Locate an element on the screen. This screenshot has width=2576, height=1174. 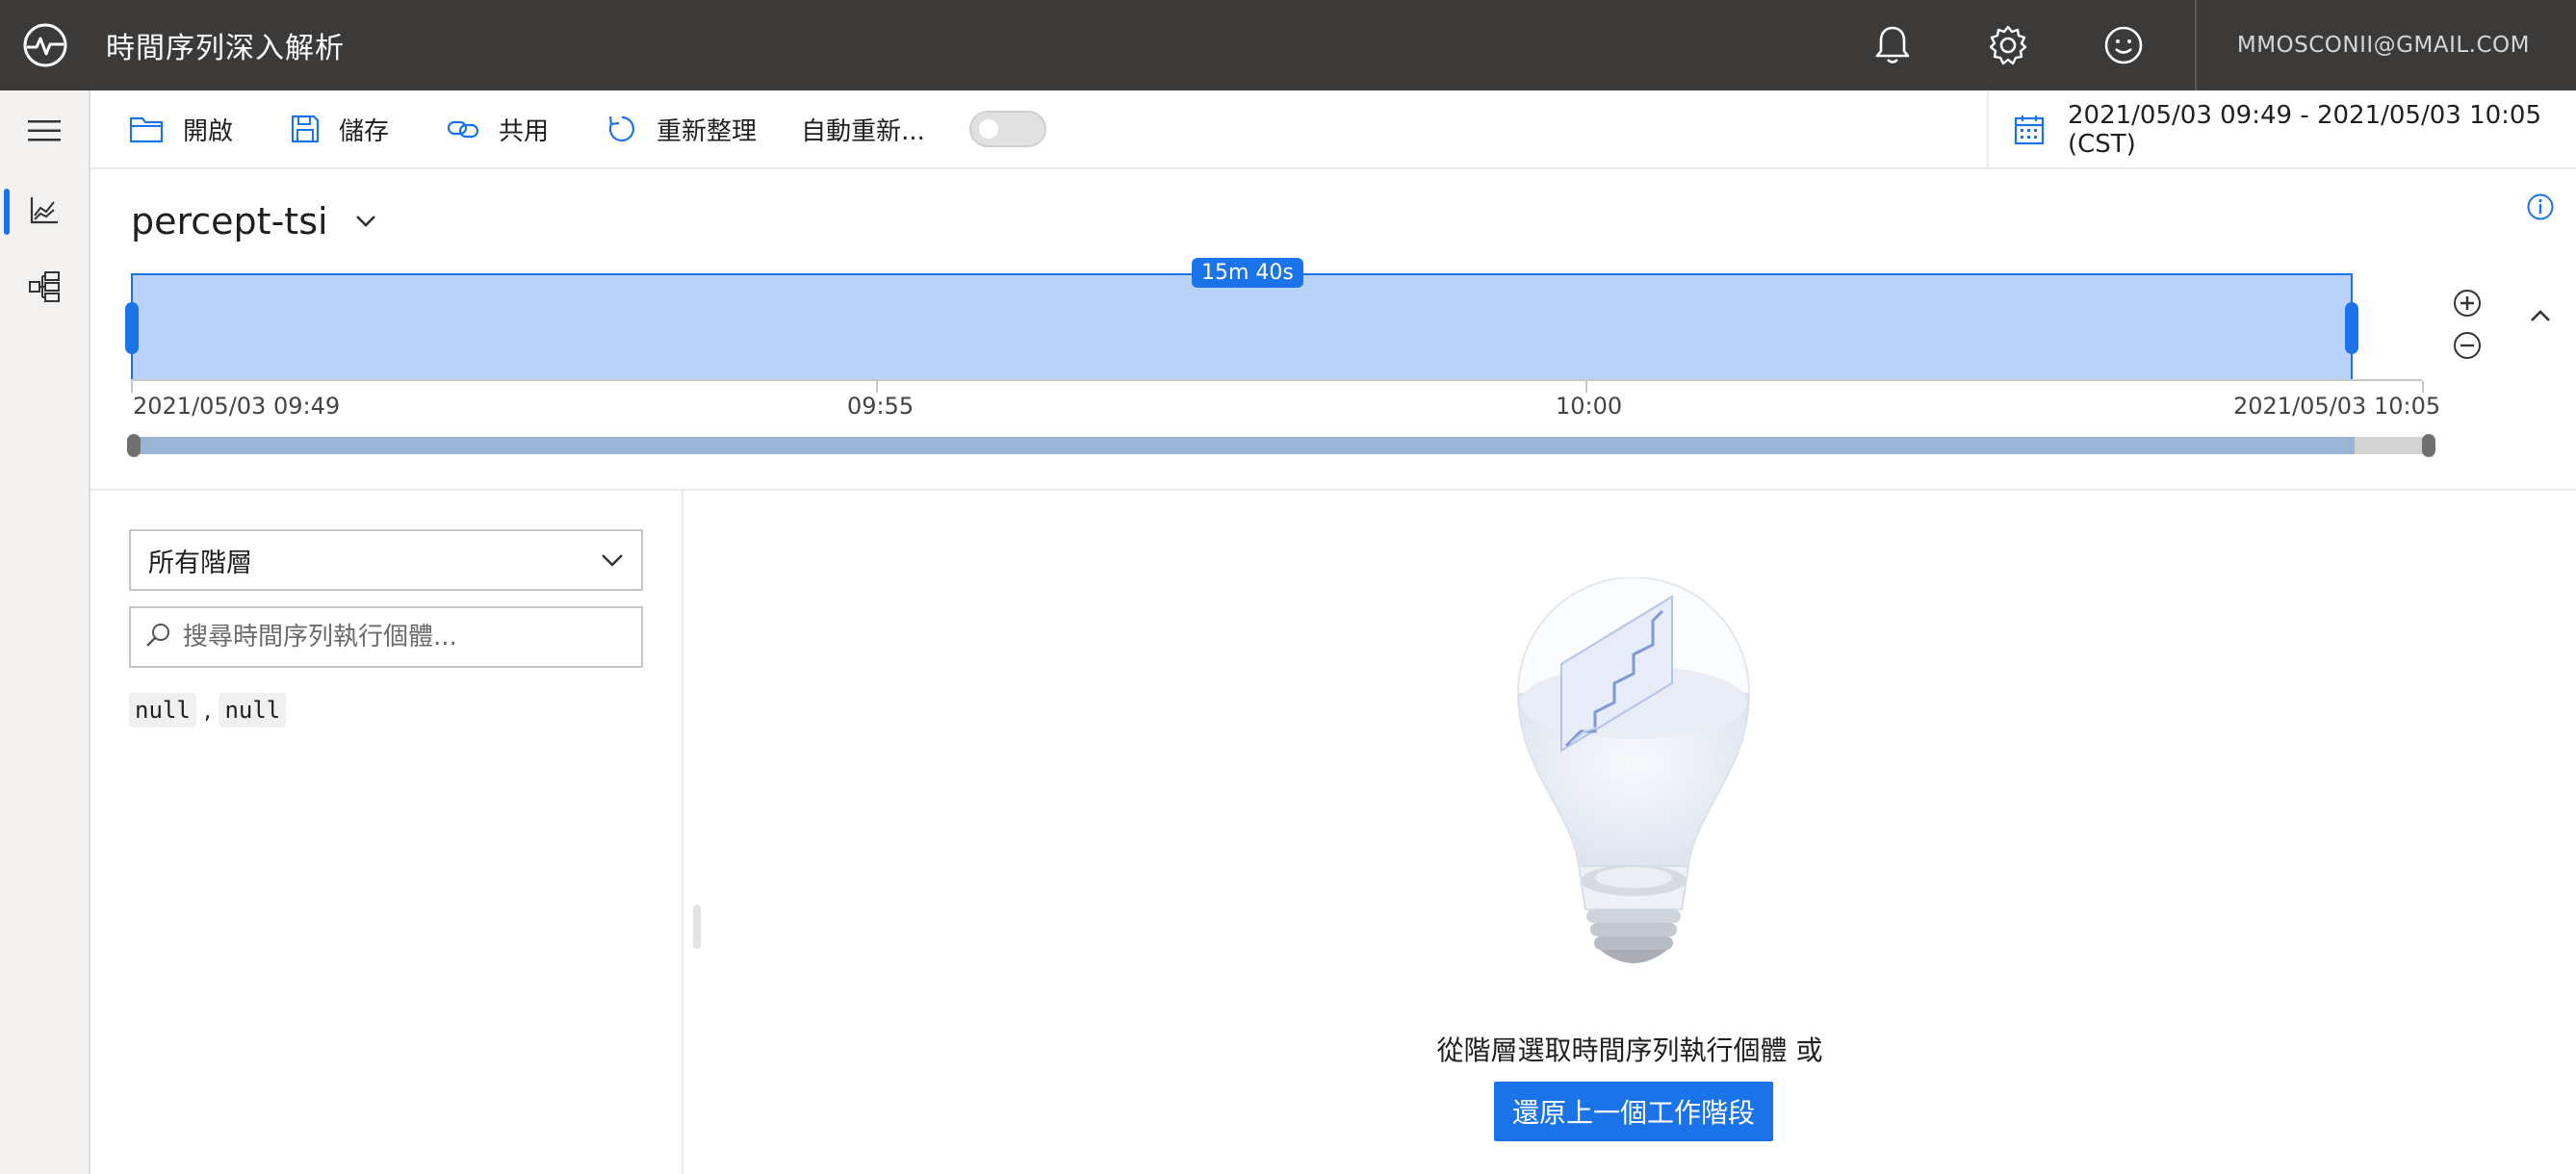
instance-search-box is located at coordinates (386, 637).